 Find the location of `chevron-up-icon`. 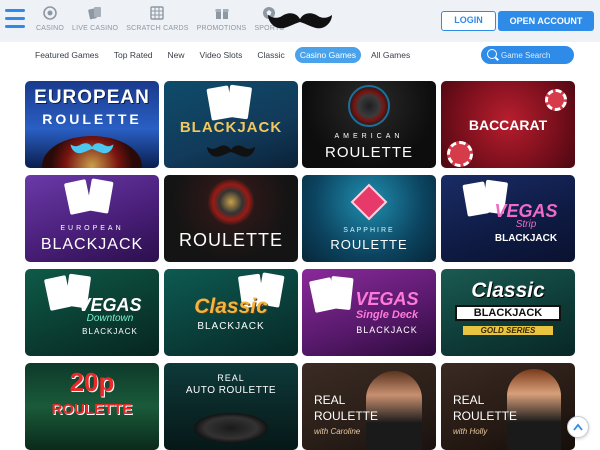

chevron-up-icon is located at coordinates (578, 427).